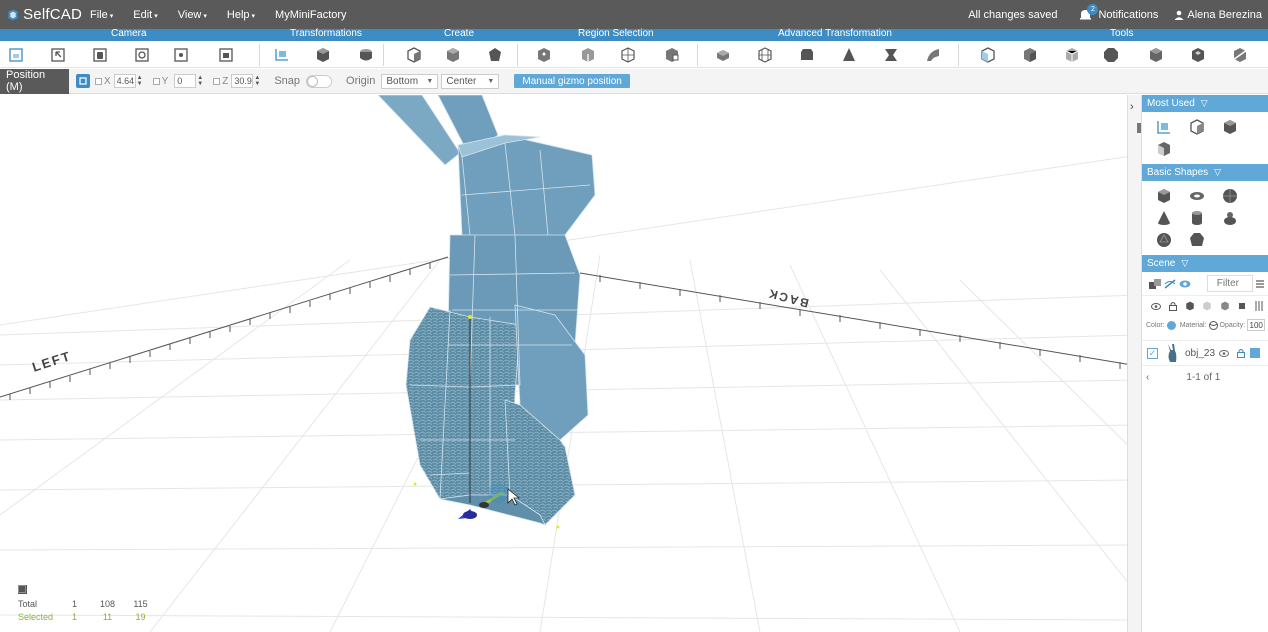  What do you see at coordinates (34, 81) in the screenshot?
I see `position-tab: Position (M)` at bounding box center [34, 81].